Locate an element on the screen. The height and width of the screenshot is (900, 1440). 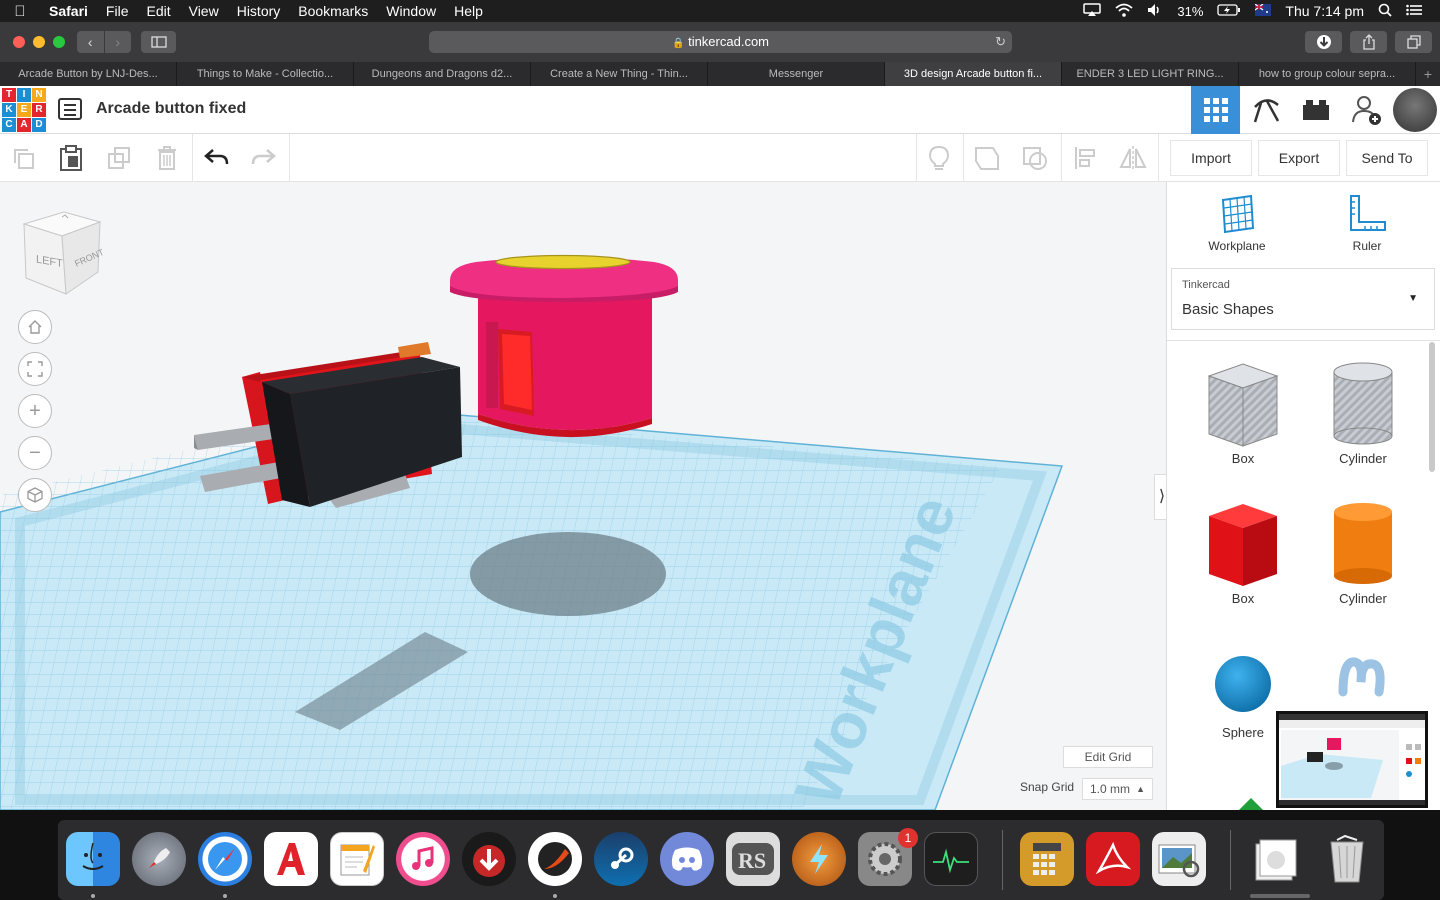
shape-cylinder-hole: Cylinder is located at coordinates (1363, 412).